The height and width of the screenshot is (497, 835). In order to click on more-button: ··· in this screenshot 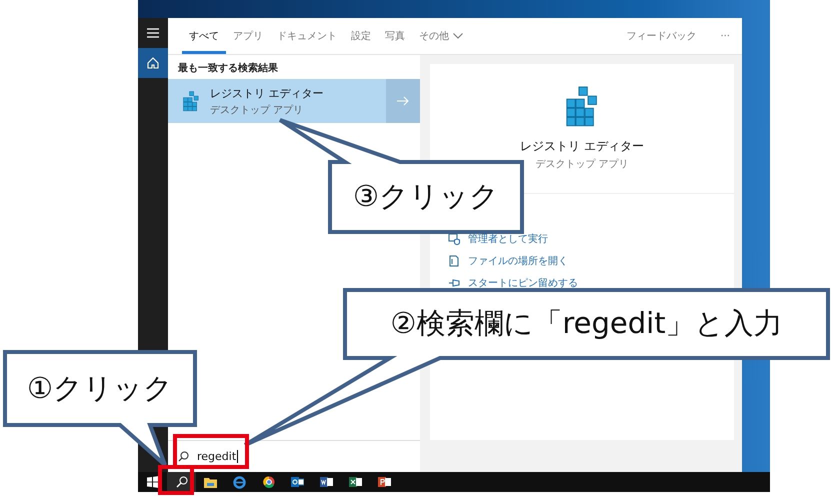, I will do `click(725, 36)`.